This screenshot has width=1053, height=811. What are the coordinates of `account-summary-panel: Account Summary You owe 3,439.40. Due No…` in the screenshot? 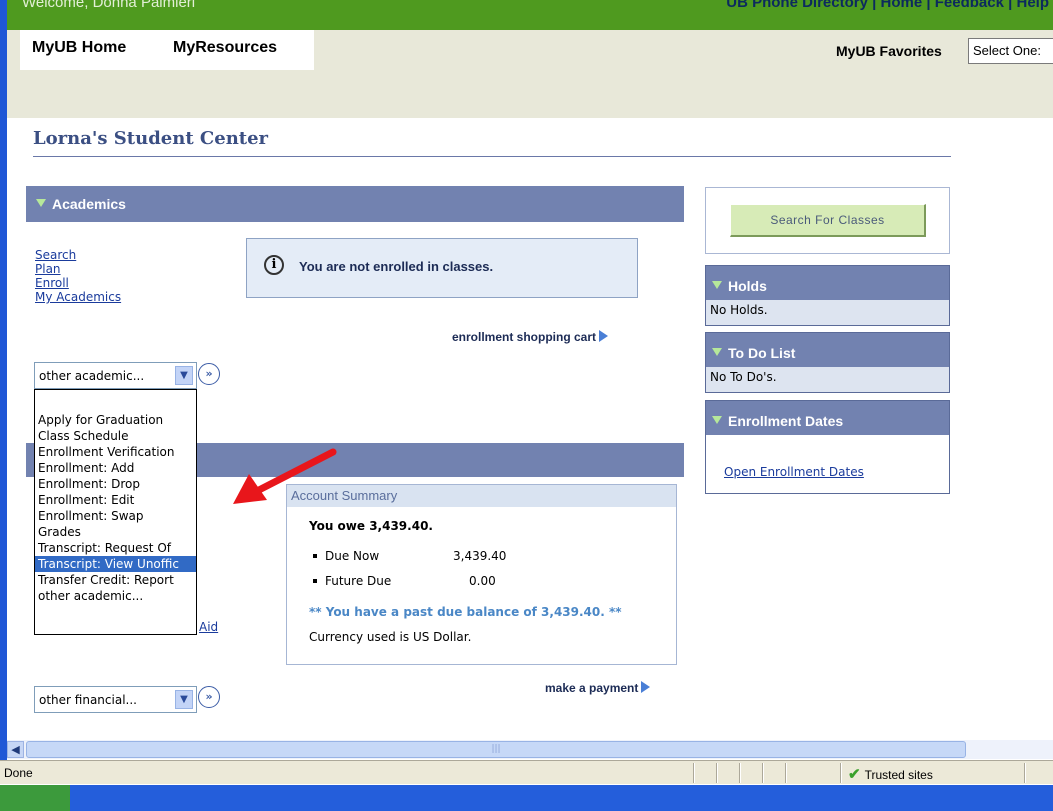 It's located at (481, 574).